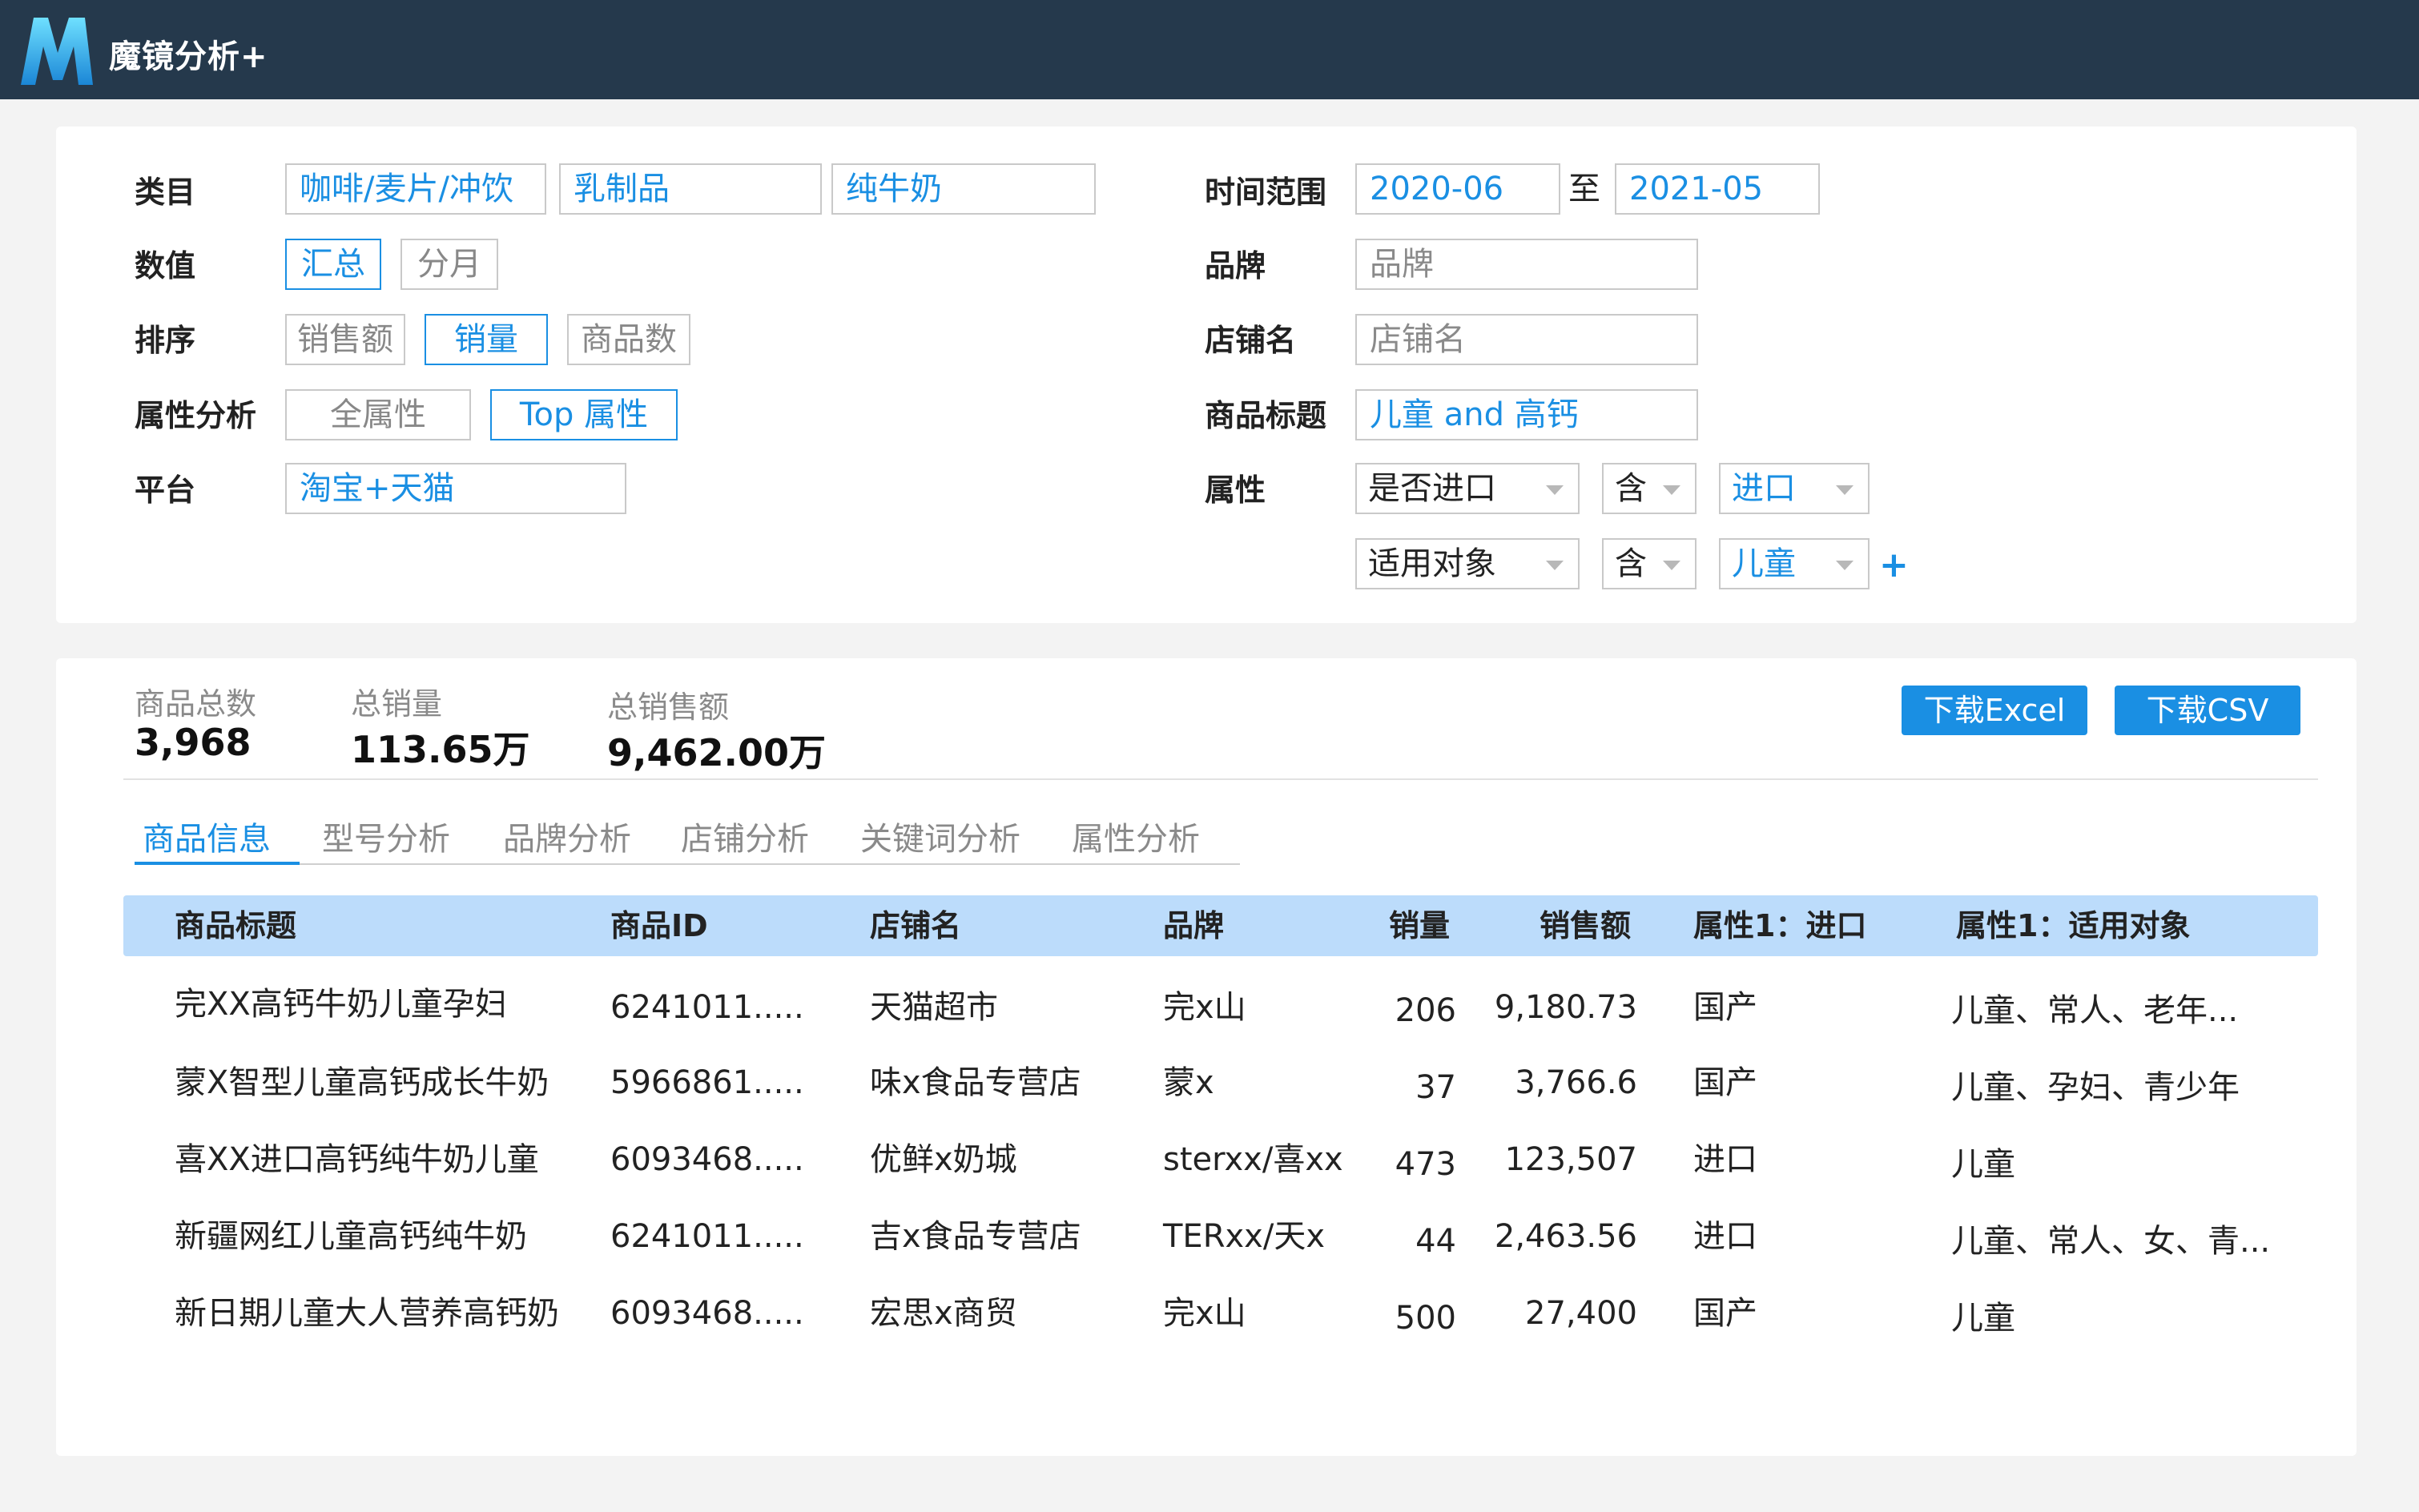 This screenshot has height=1512, width=2419. Describe the element at coordinates (333, 264) in the screenshot. I see `value-summary-option: 汇总` at that location.